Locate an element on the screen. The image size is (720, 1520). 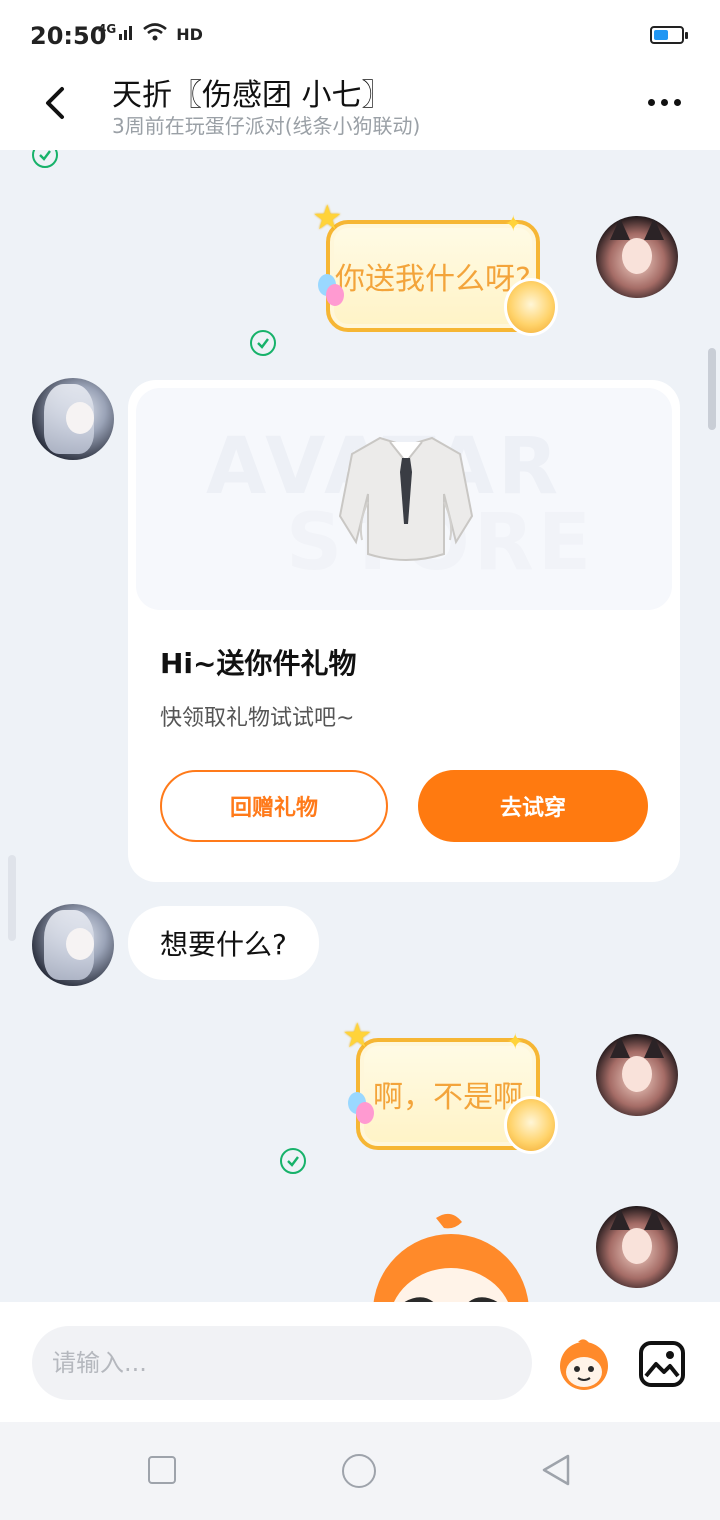
recent-apps-icon is located at coordinates (162, 1470).